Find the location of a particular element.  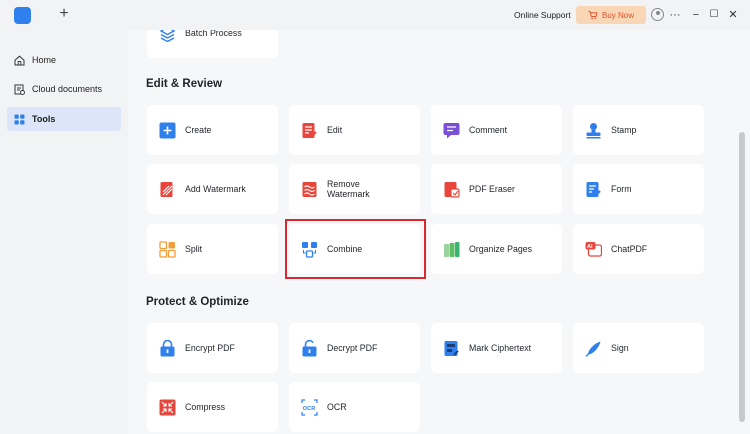

sidebar-item-home: Home is located at coordinates (64, 60).